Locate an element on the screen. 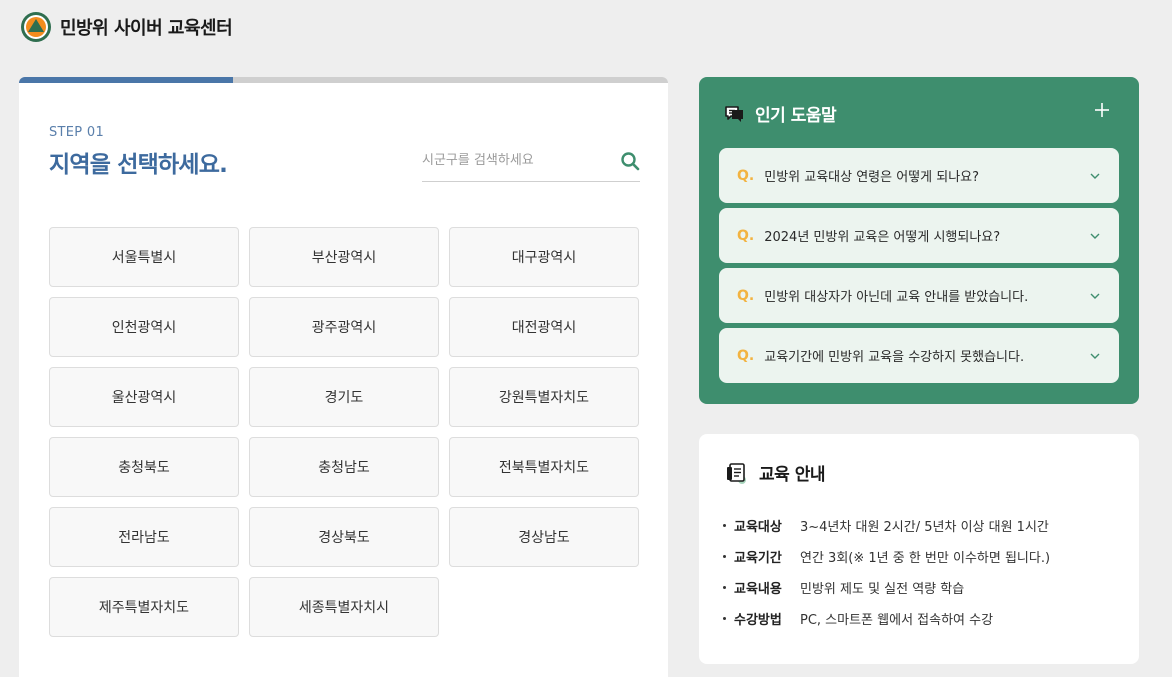 This screenshot has width=1172, height=677. region-button: 경상남도 is located at coordinates (544, 537).